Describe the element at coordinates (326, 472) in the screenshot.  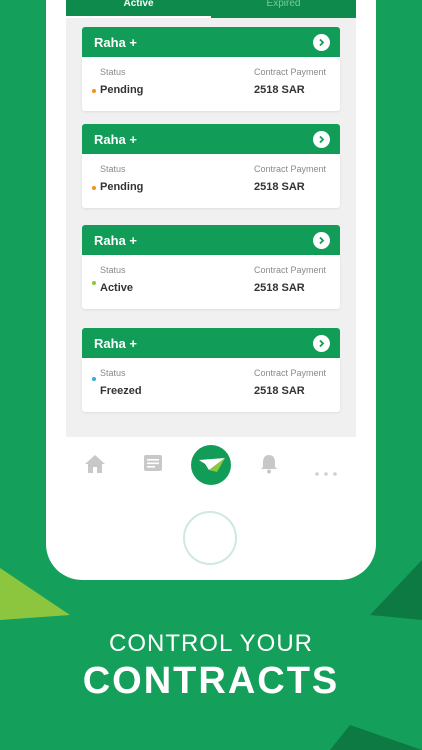
I see `more-icon` at that location.